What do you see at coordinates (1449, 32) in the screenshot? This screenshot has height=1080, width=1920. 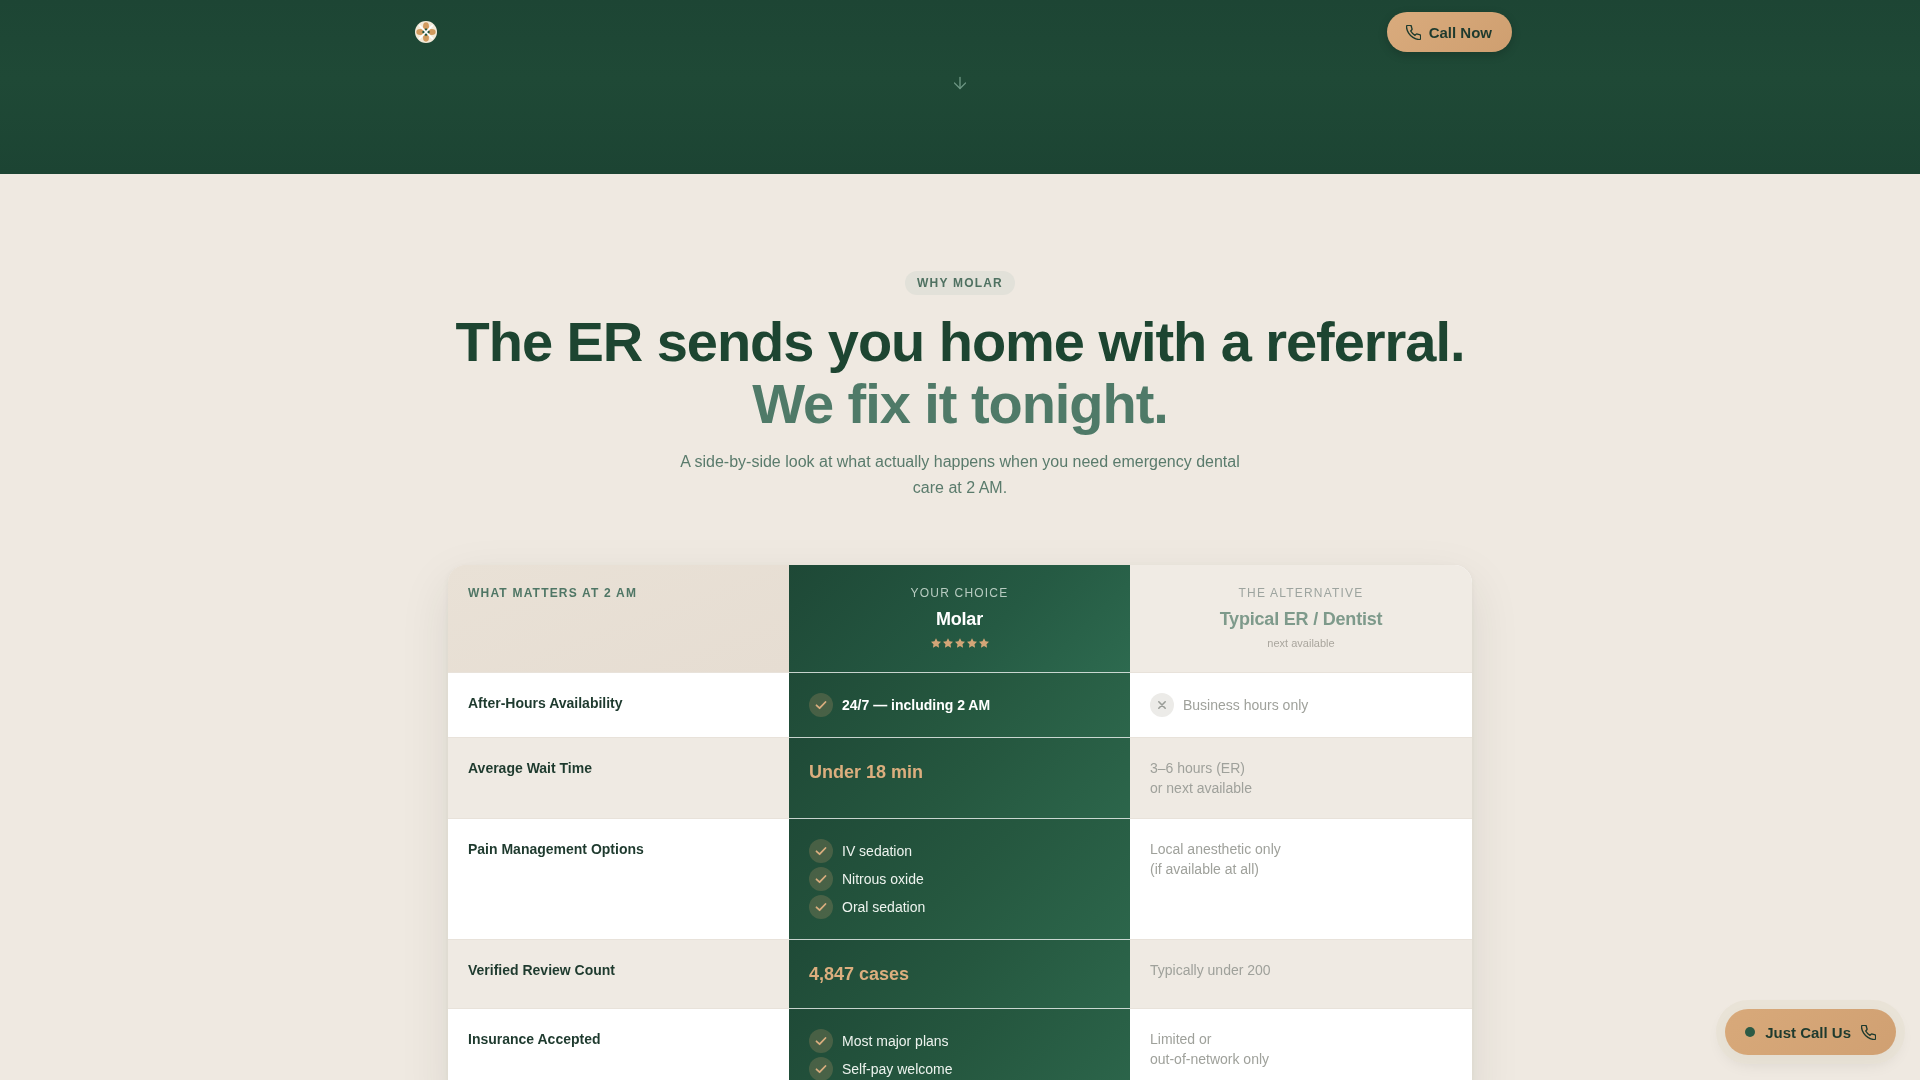 I see `call-now-button: Call Now` at bounding box center [1449, 32].